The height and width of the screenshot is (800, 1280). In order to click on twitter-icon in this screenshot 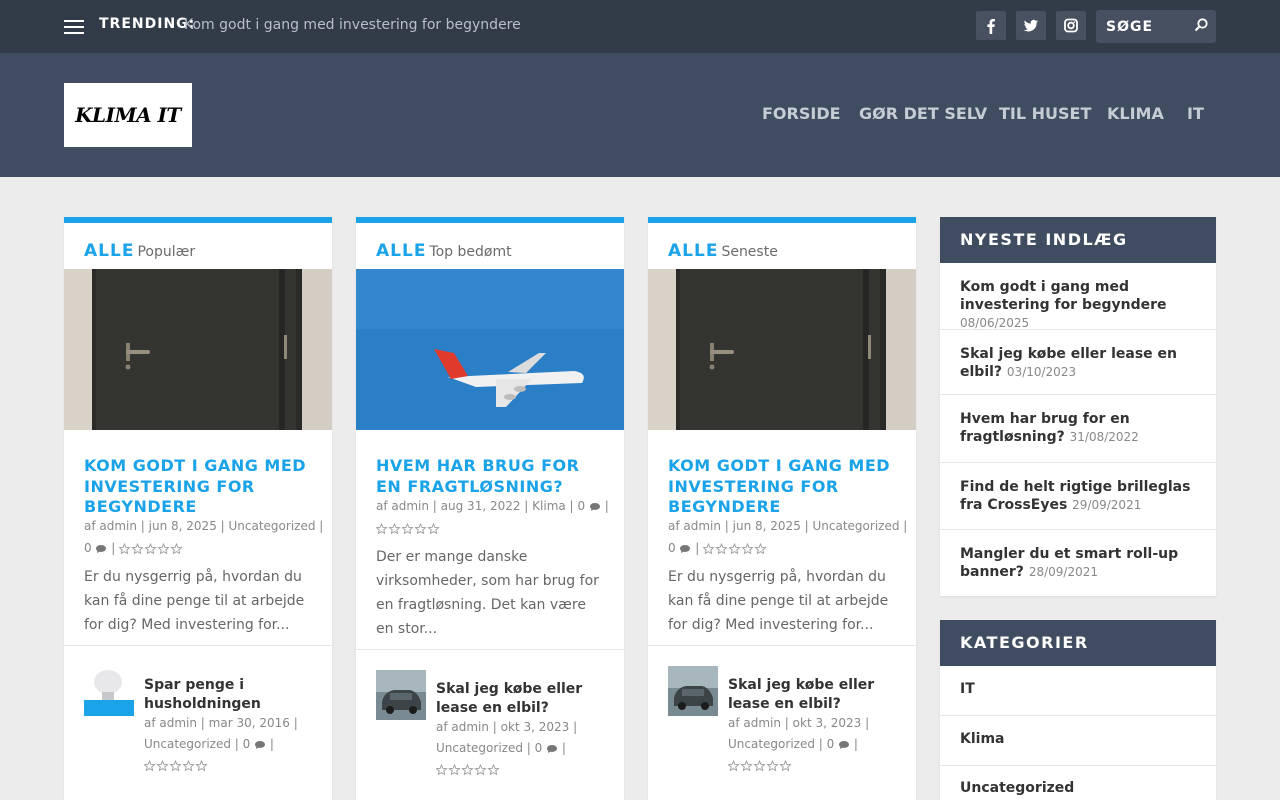, I will do `click(1031, 25)`.